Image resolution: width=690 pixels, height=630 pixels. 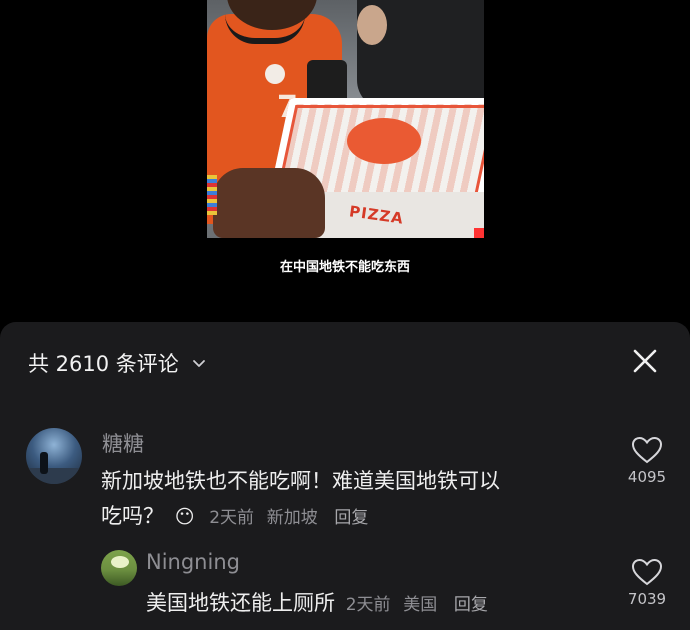 I want to click on video-bracelet, so click(x=212, y=195).